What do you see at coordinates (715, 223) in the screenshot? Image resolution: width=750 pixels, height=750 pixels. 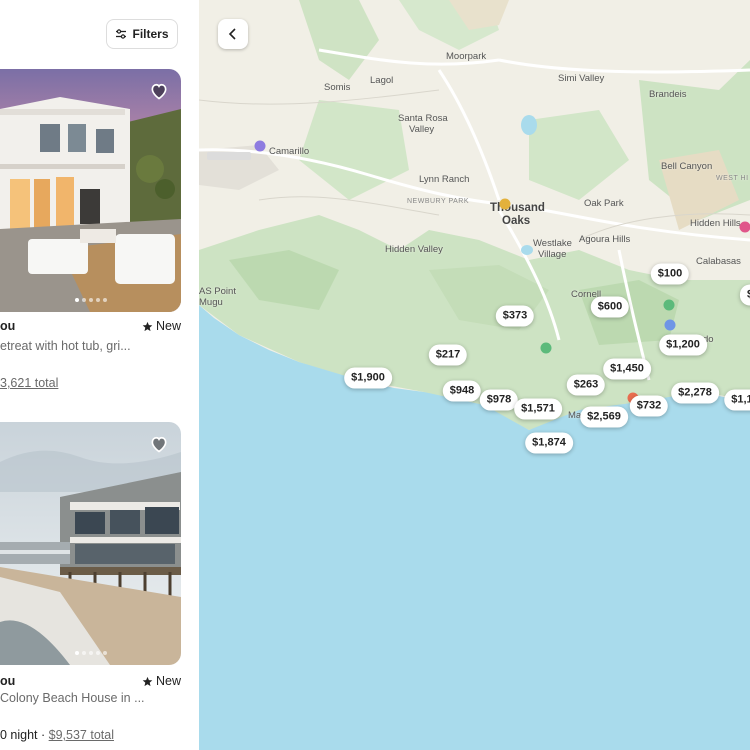 I see `place-label: Hidden Hills` at bounding box center [715, 223].